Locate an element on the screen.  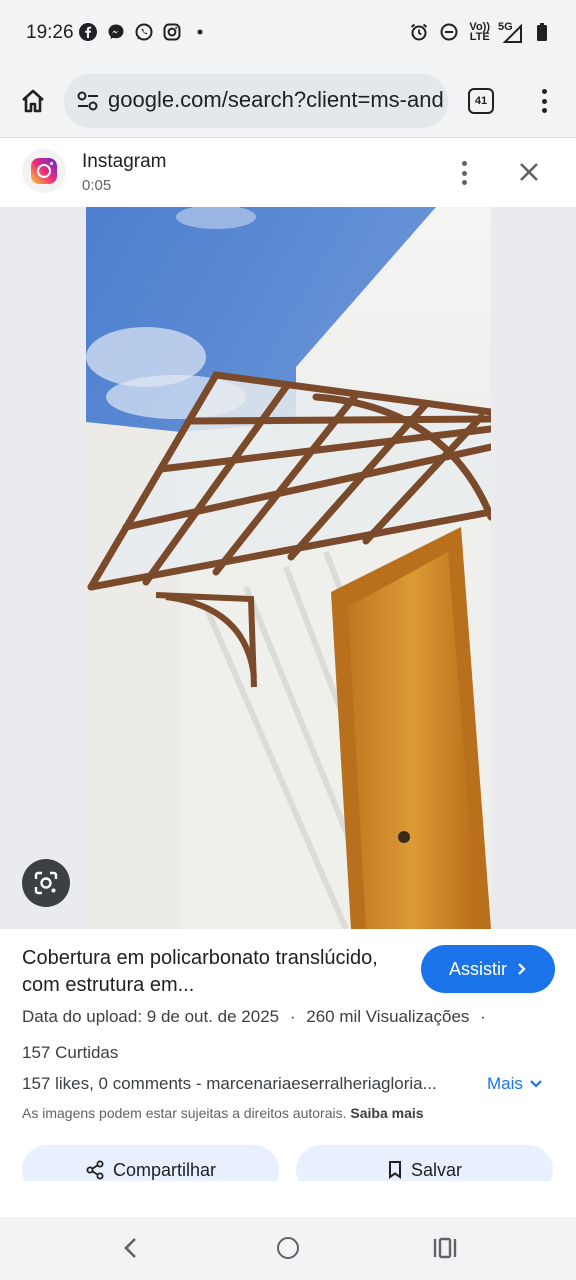
tab-switcher-button: 41 is located at coordinates (481, 101).